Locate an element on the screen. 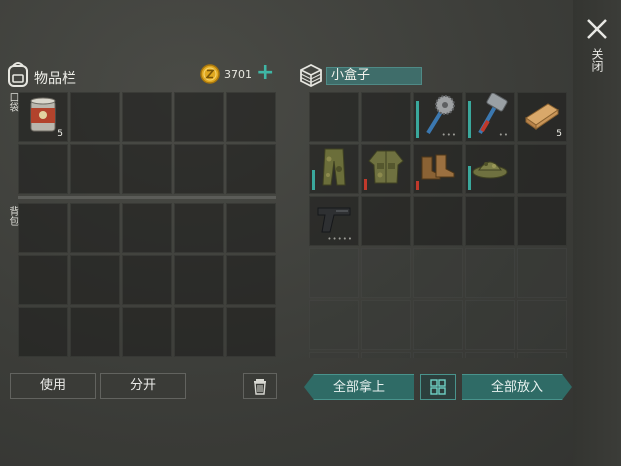  pocket-label: 口袋 is located at coordinates (12, 102).